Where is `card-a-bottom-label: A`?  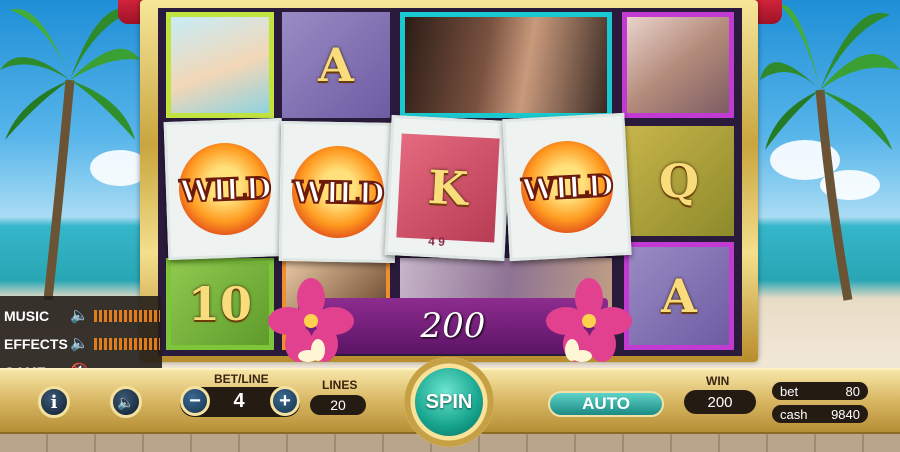 card-a-bottom-label: A is located at coordinates (679, 296).